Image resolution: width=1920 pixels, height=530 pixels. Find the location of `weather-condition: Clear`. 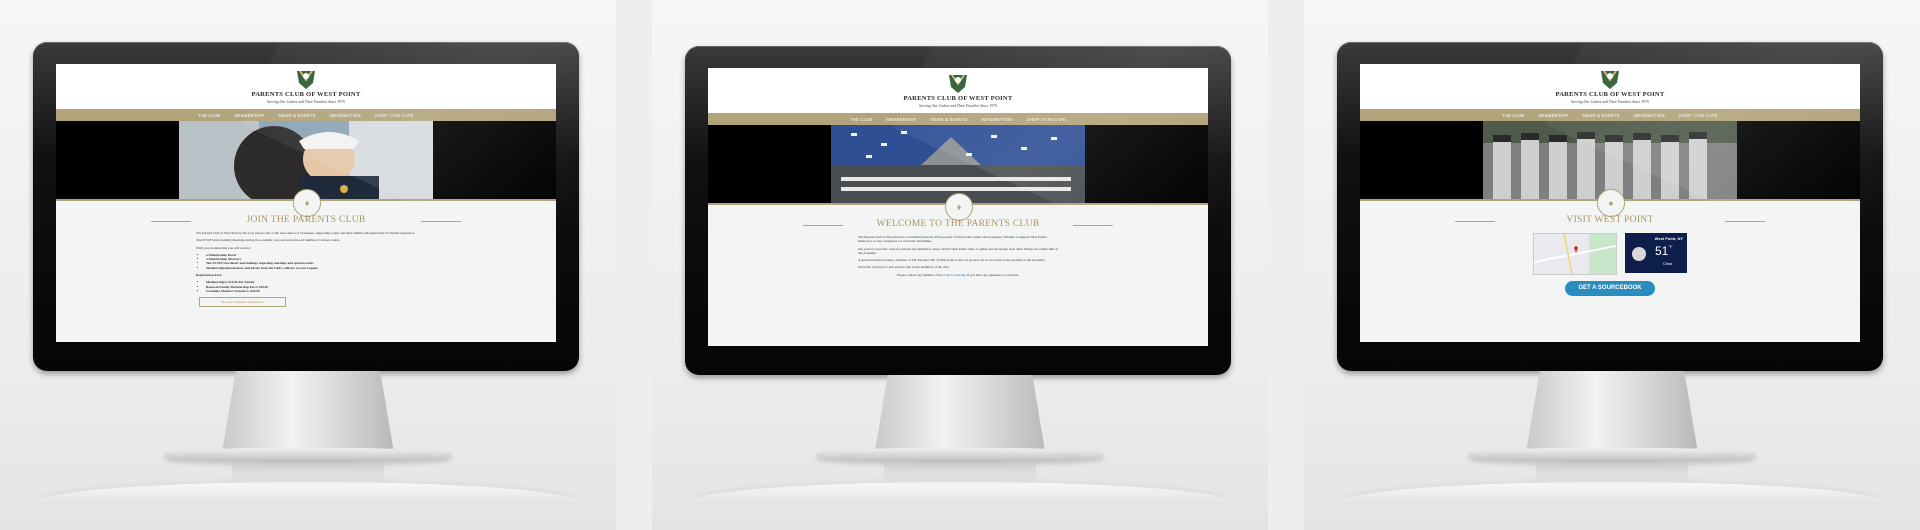

weather-condition: Clear is located at coordinates (1668, 263).